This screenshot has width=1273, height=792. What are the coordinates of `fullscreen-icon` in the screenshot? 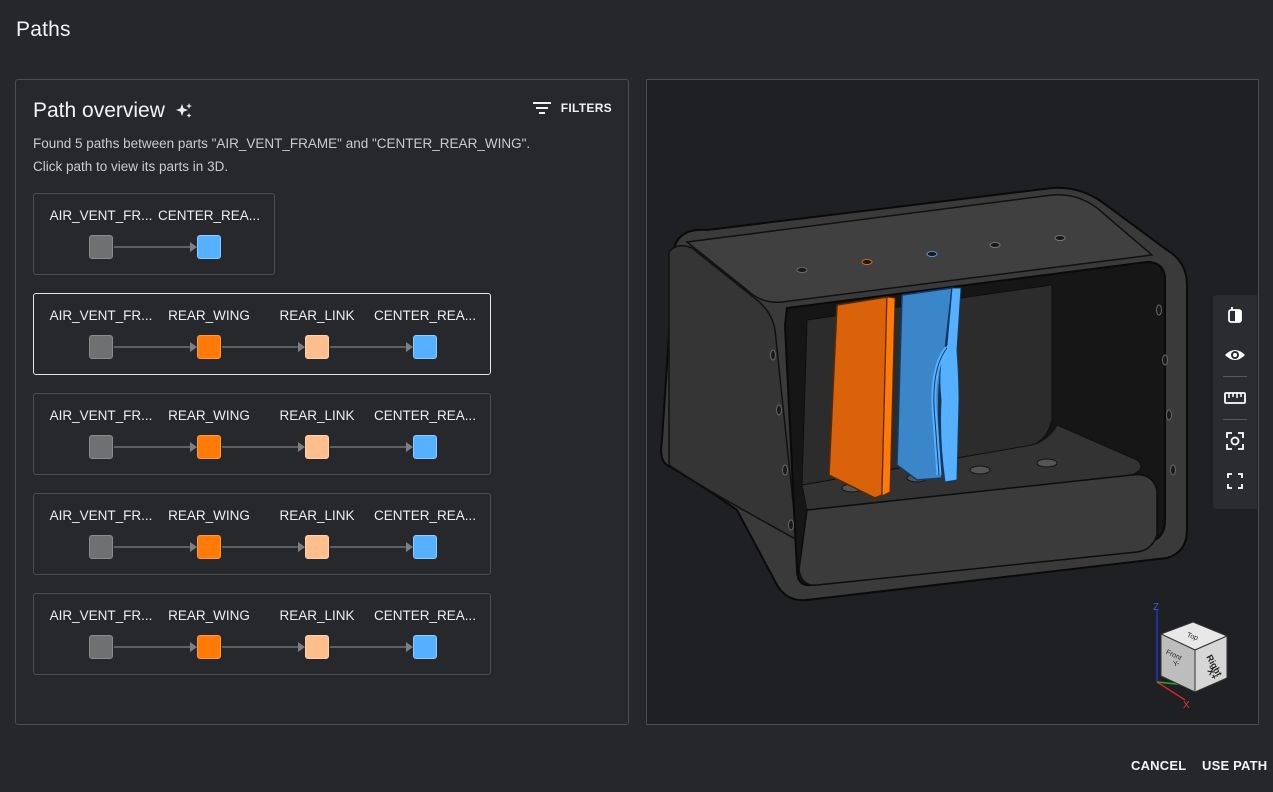 It's located at (1235, 481).